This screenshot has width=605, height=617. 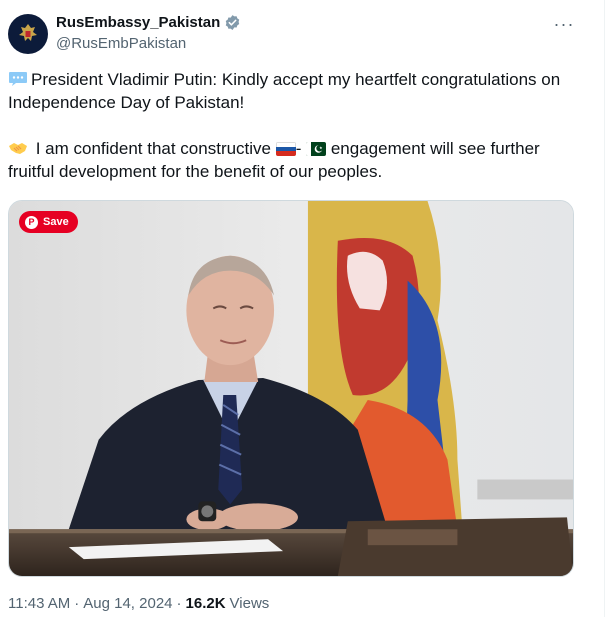 I want to click on handle: @RusEmbPakistan, so click(x=121, y=43).